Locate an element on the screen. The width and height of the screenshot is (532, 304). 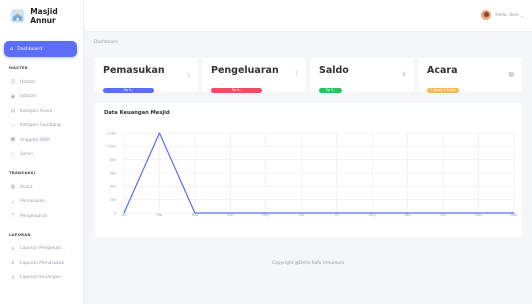
x-tick-label: Feb is located at coordinates (159, 215).